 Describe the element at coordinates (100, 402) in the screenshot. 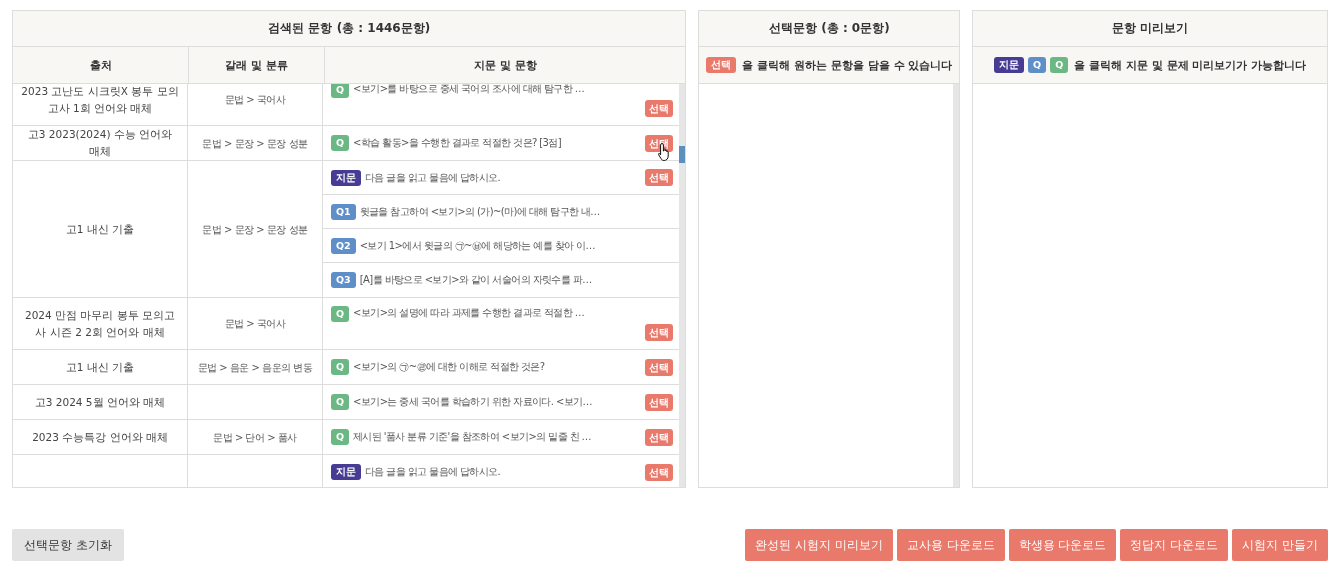

I see `source-cell-text: 고3 2024 5월 언어와 매체` at that location.